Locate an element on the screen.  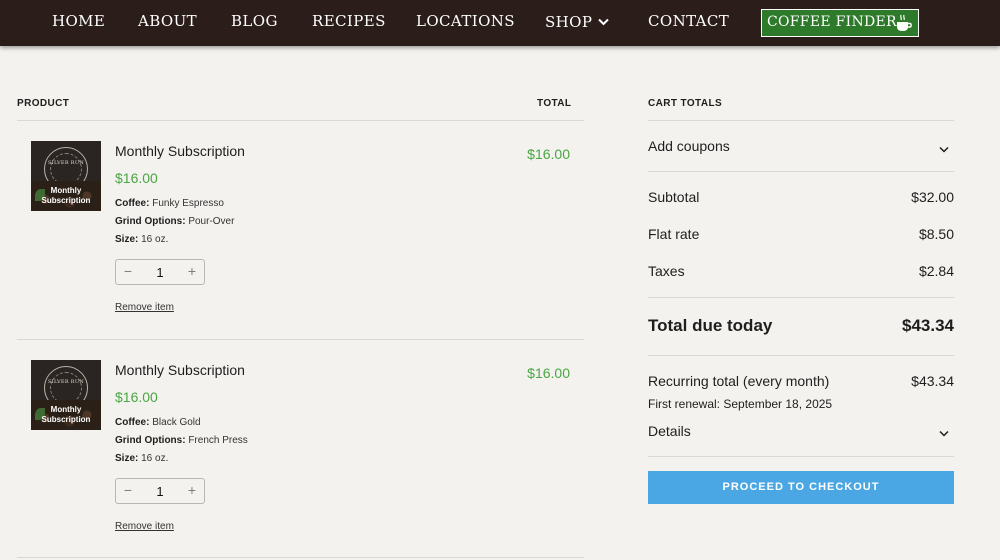
add-coupons-toggle: Add coupons is located at coordinates (689, 146).